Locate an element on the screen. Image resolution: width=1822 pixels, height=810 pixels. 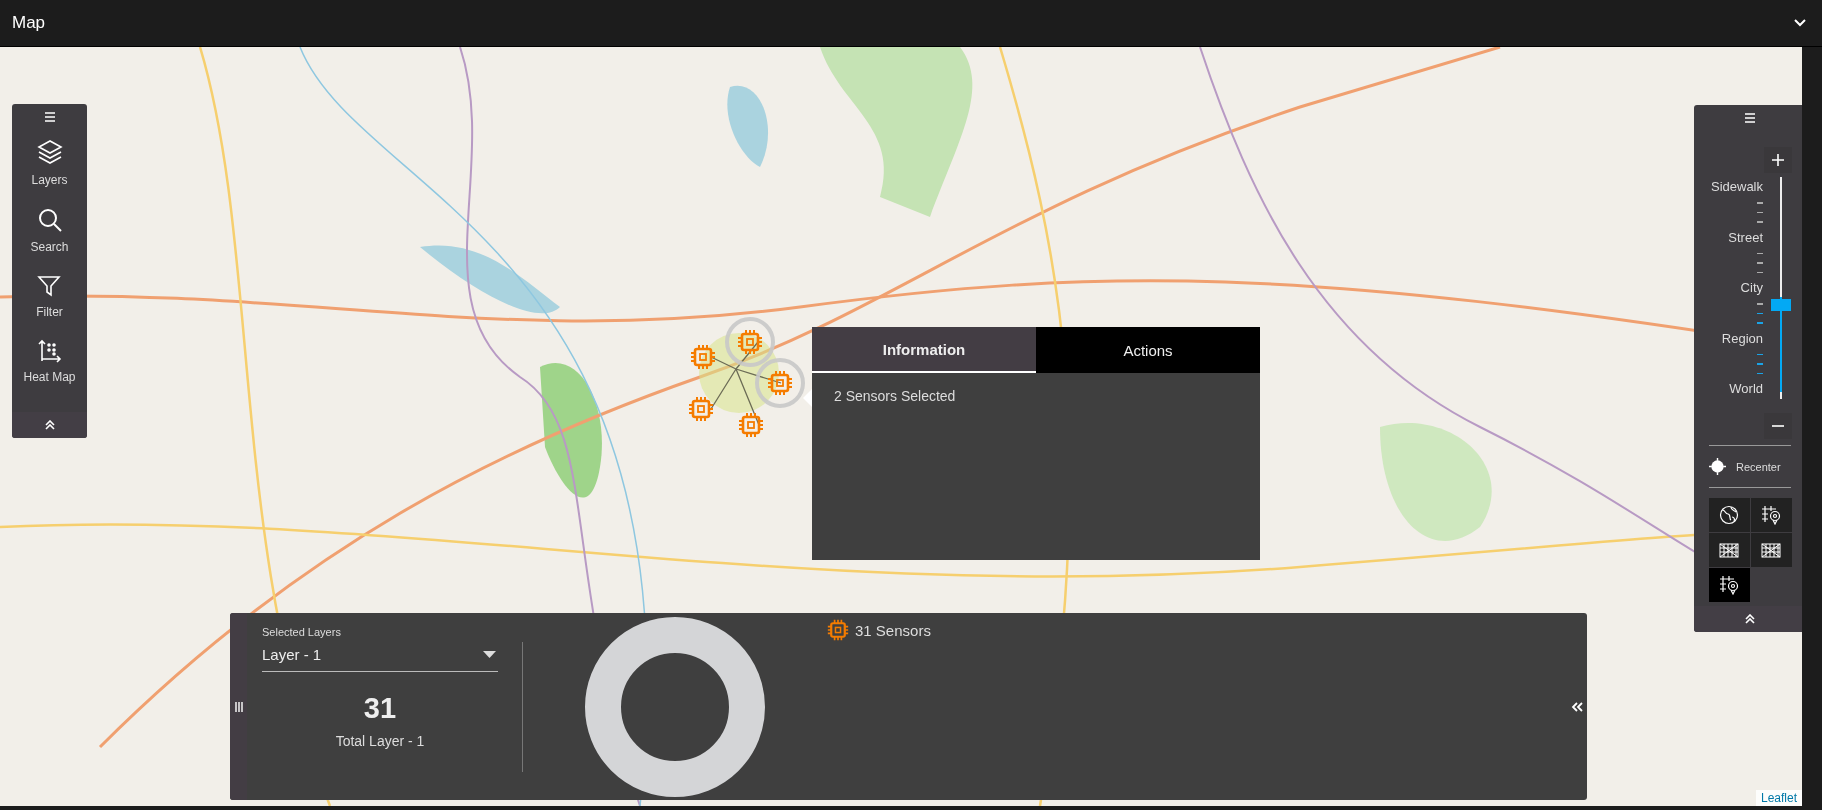
search-icon is located at coordinates (49, 220).